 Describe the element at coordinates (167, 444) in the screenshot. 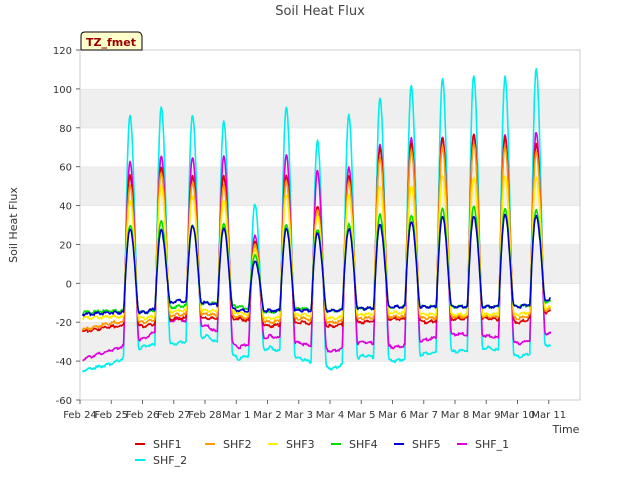

I see `legend-label: SHF1` at that location.